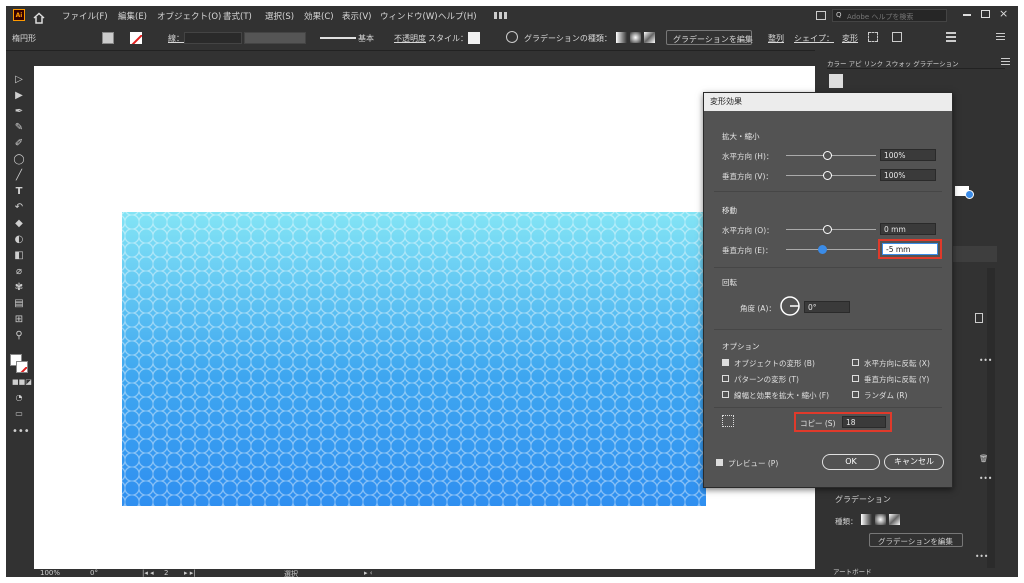  Describe the element at coordinates (827, 229) in the screenshot. I see `move-horizontal-knob` at that location.